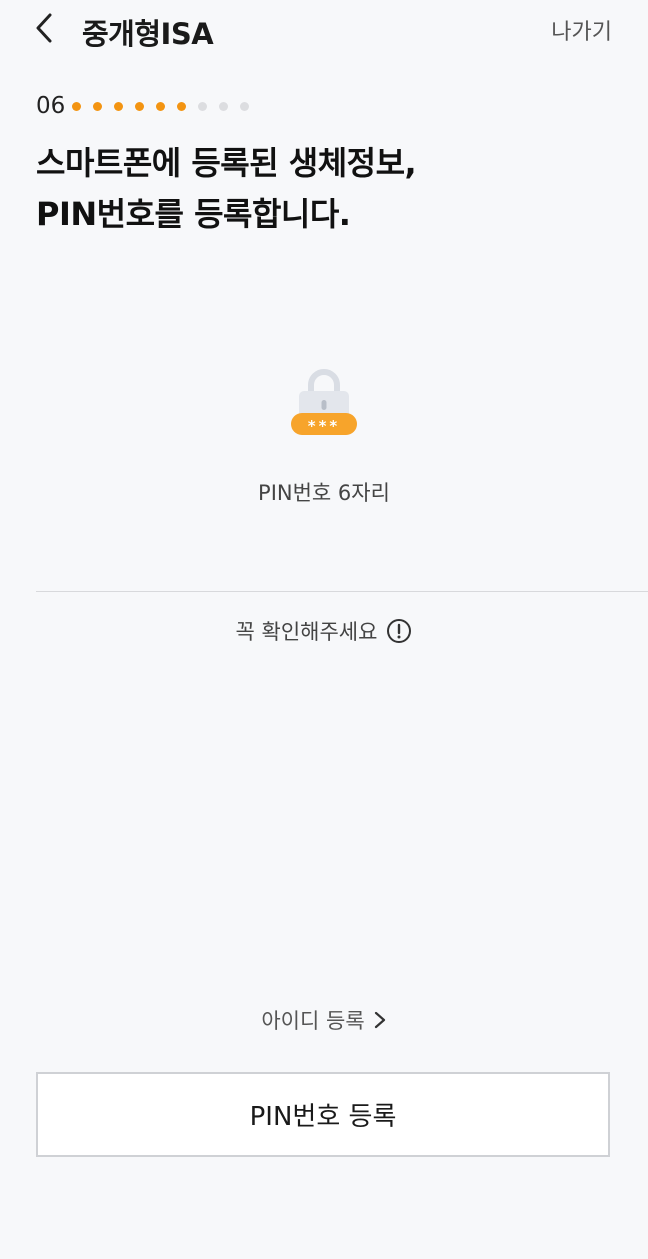 This screenshot has width=648, height=1259. I want to click on page-title: 중개형ISA, so click(148, 34).